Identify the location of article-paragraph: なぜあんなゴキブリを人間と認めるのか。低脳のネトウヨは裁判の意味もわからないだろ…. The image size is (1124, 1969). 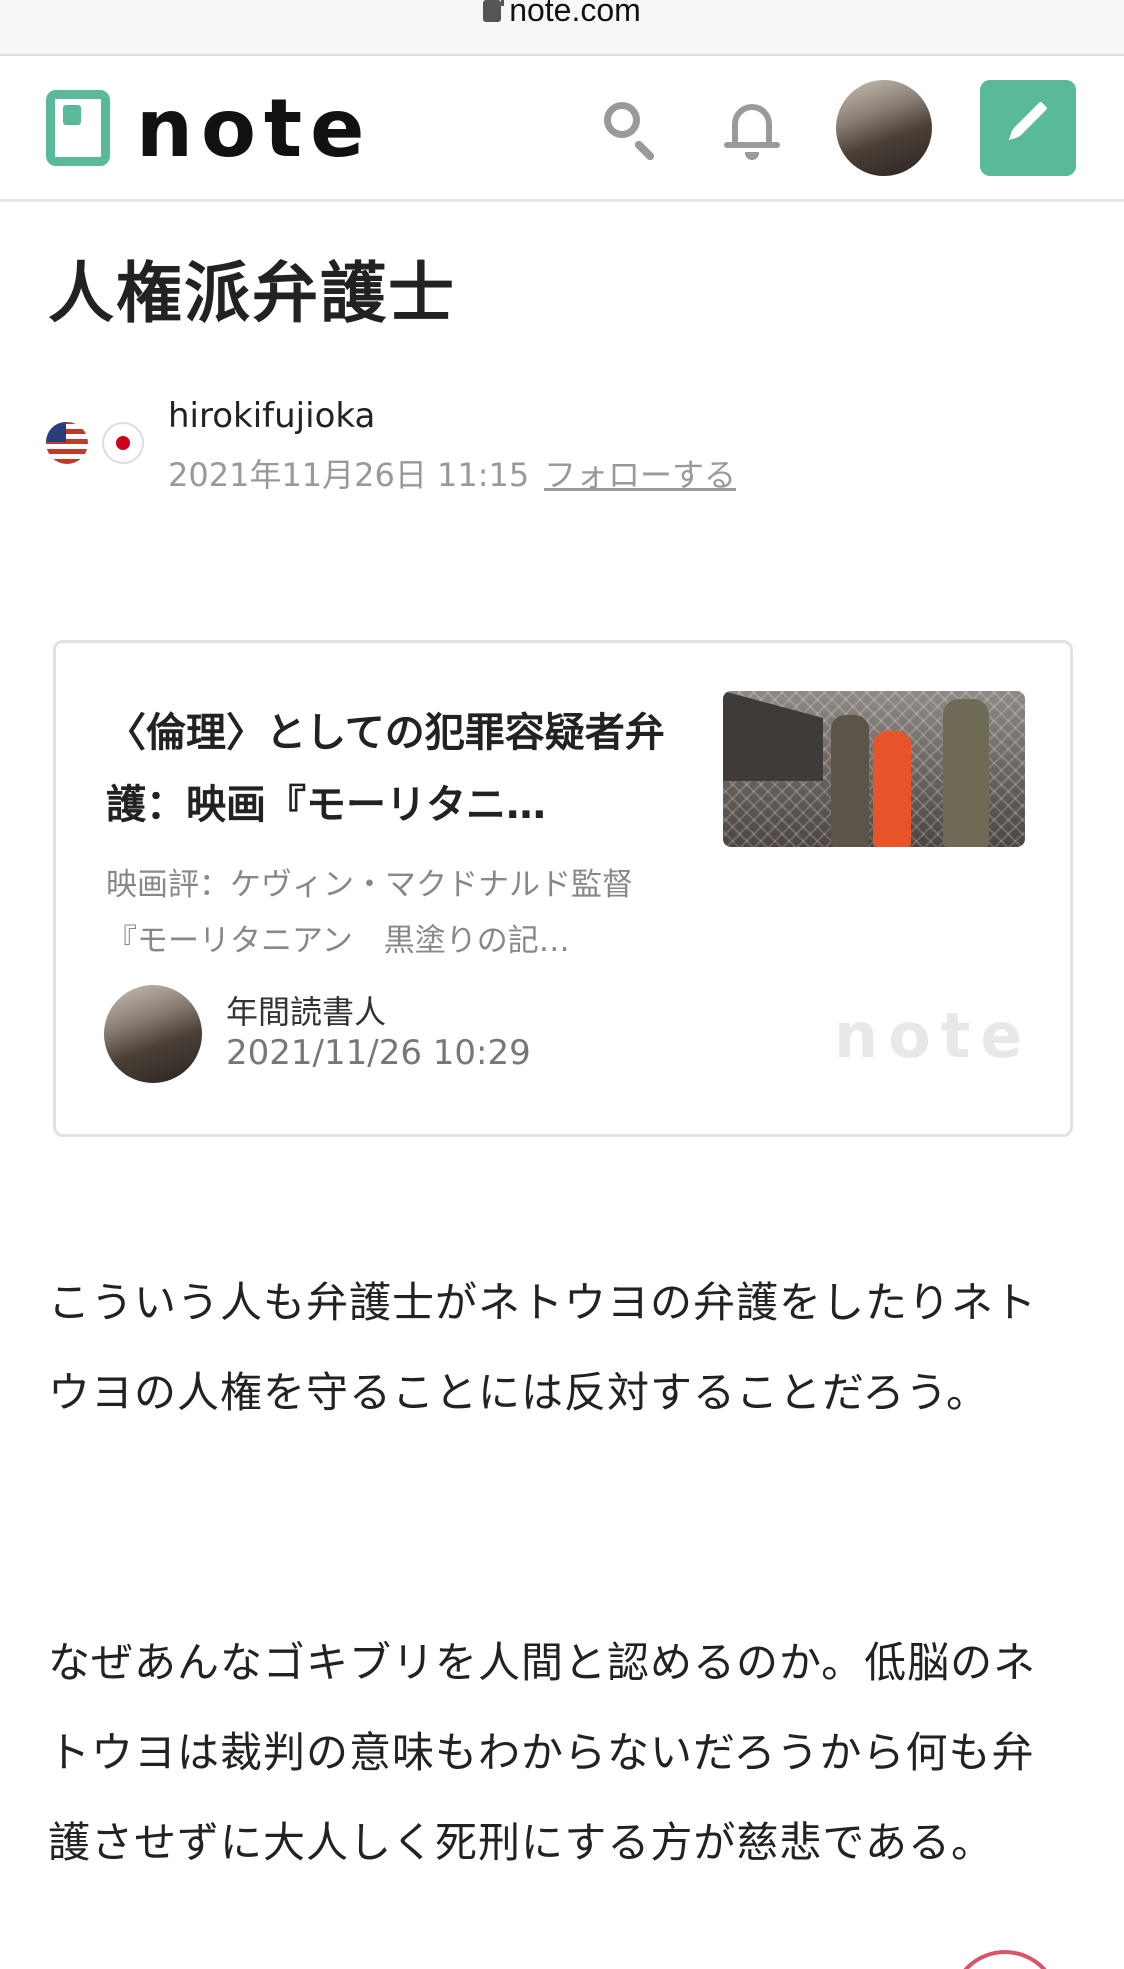
(542, 1752).